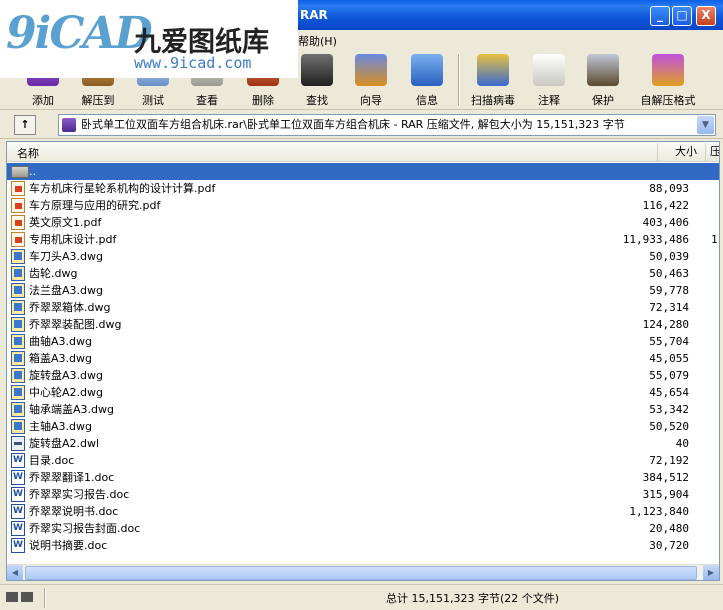 This screenshot has width=723, height=610. I want to click on protect-button: 保护, so click(603, 80).